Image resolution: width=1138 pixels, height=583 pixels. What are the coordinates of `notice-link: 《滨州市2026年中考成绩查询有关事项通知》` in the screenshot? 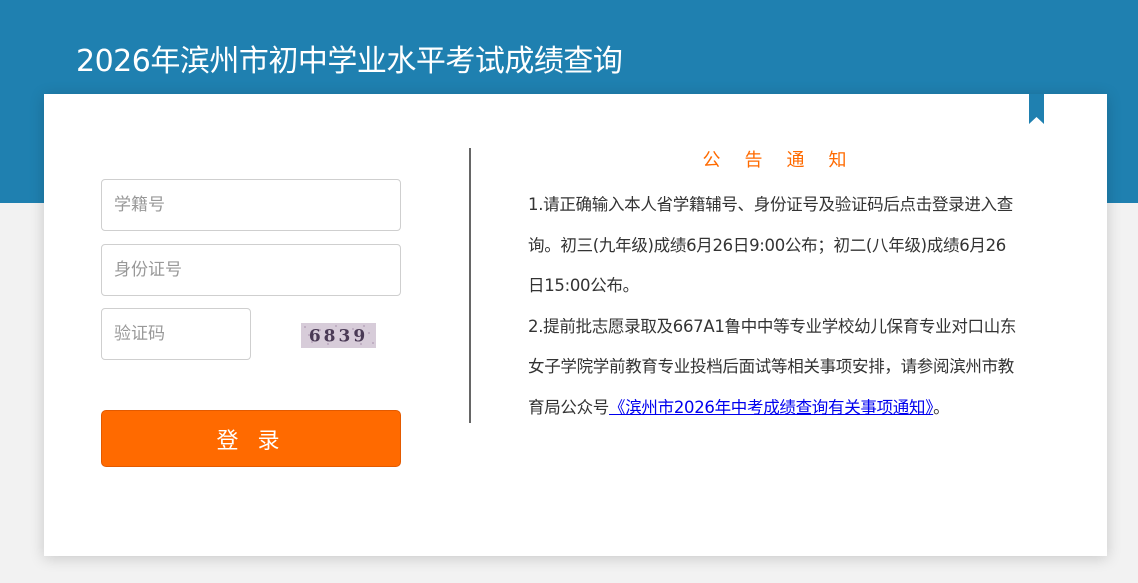 It's located at (771, 407).